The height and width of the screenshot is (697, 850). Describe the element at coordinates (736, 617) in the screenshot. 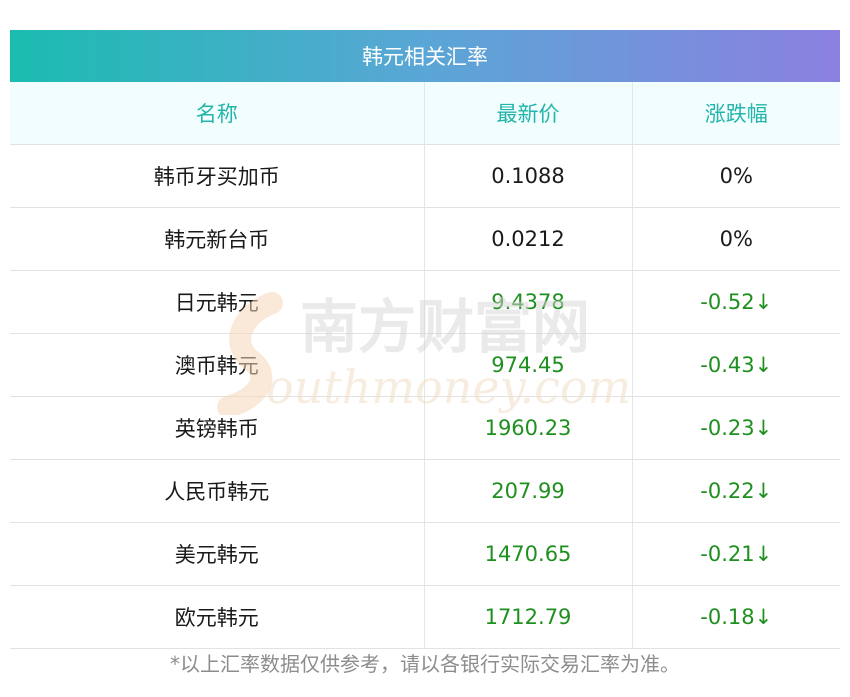

I see `row-change: -0.18↓` at that location.